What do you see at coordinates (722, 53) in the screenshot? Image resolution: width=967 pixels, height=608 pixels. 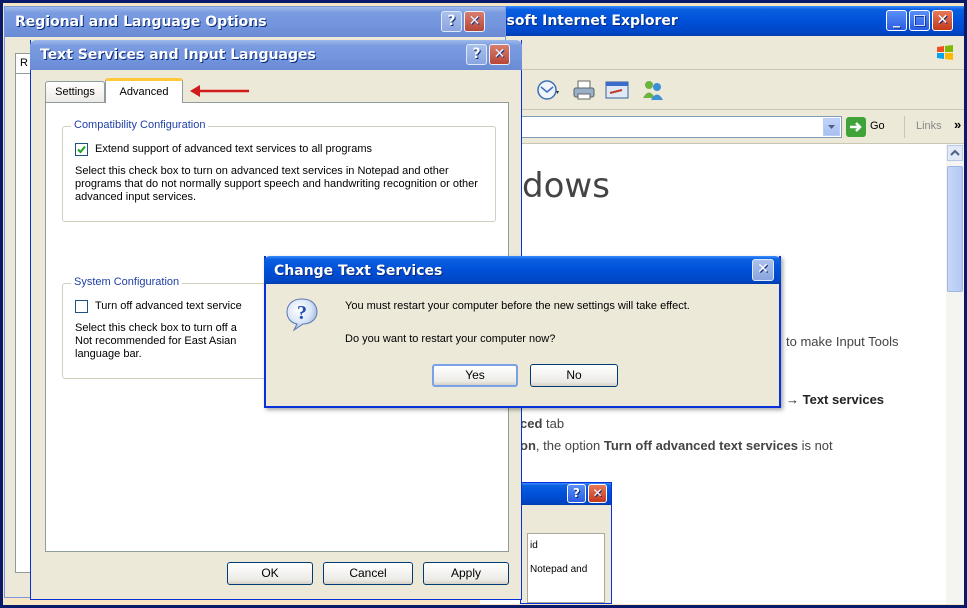 I see `ie-menu-strip` at bounding box center [722, 53].